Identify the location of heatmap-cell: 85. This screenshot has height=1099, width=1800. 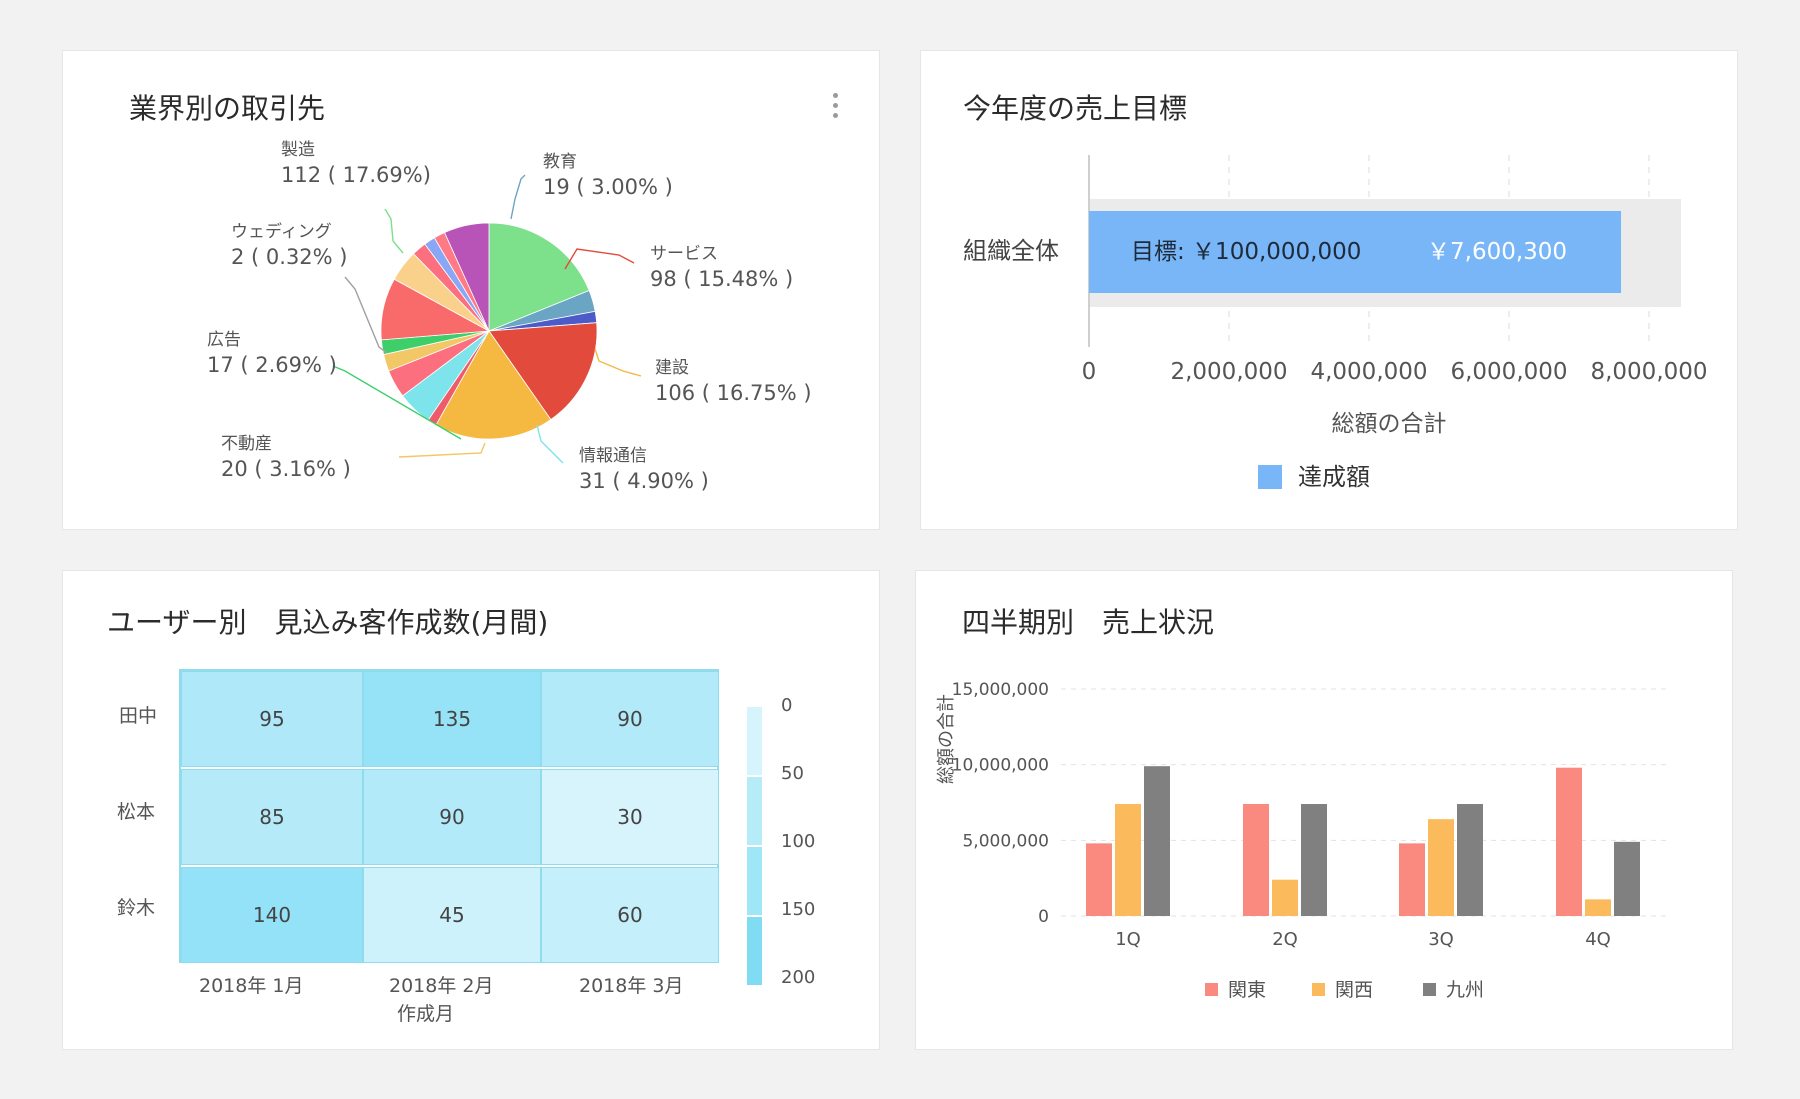
(272, 817).